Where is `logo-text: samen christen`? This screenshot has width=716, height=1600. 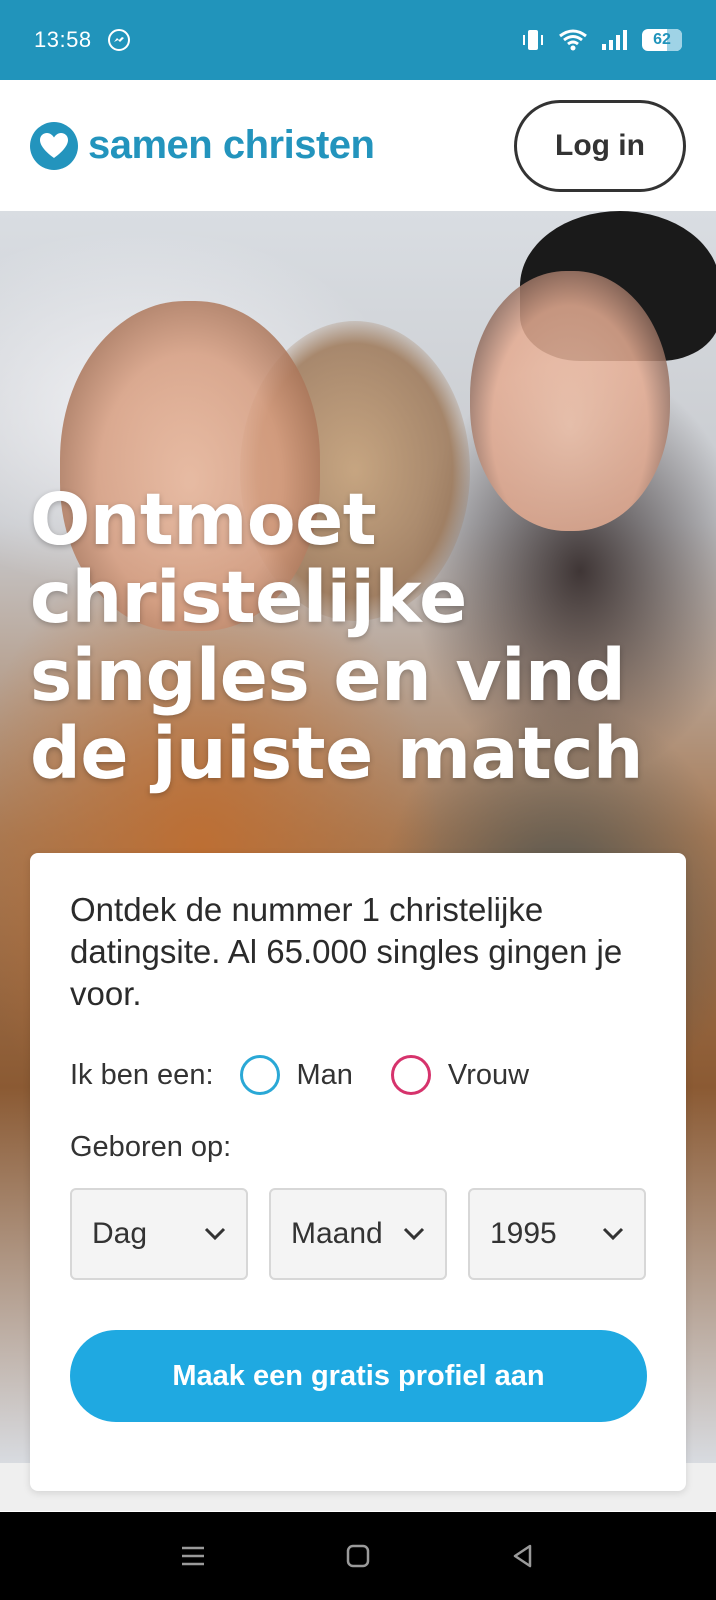 logo-text: samen christen is located at coordinates (231, 145).